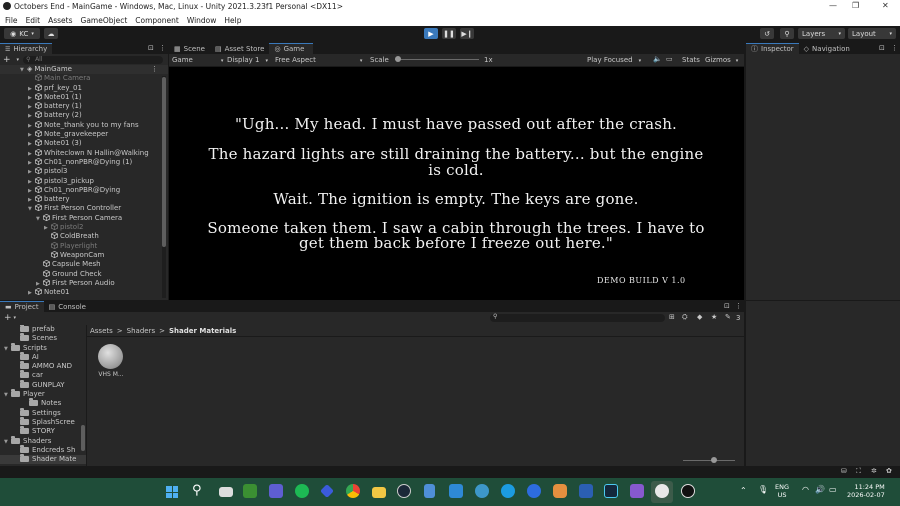  I want to click on language-indicator: ENG US, so click(782, 491).